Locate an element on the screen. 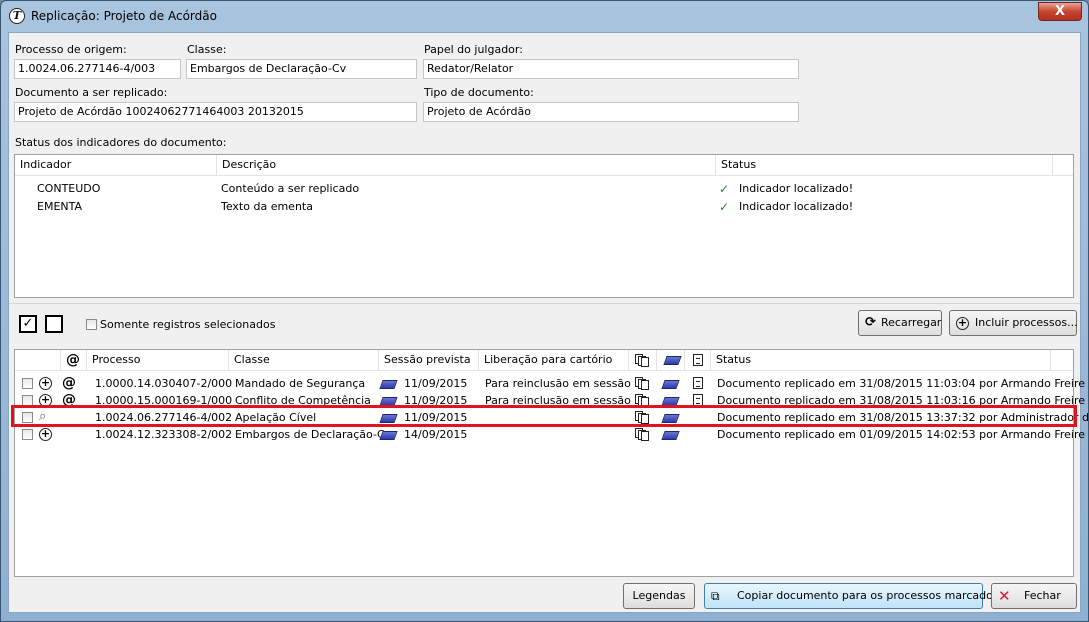 This screenshot has width=1089, height=622. sessao-cell: 14/09/2015 is located at coordinates (436, 434).